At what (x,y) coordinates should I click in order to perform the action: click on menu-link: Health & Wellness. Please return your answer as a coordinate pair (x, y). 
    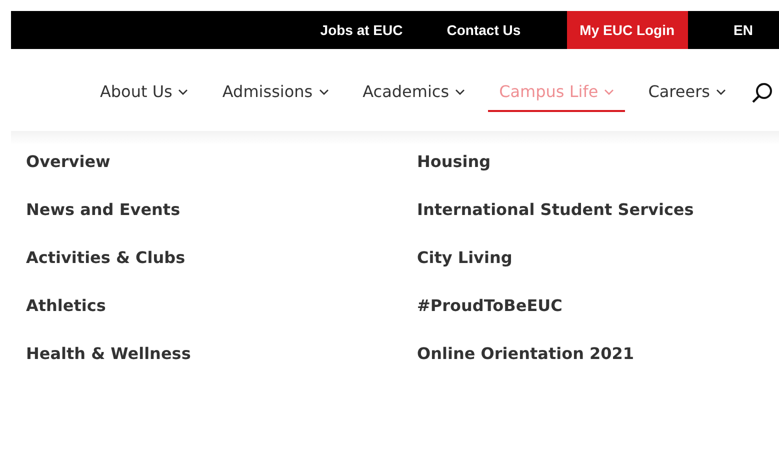
    Looking at the image, I should click on (108, 354).